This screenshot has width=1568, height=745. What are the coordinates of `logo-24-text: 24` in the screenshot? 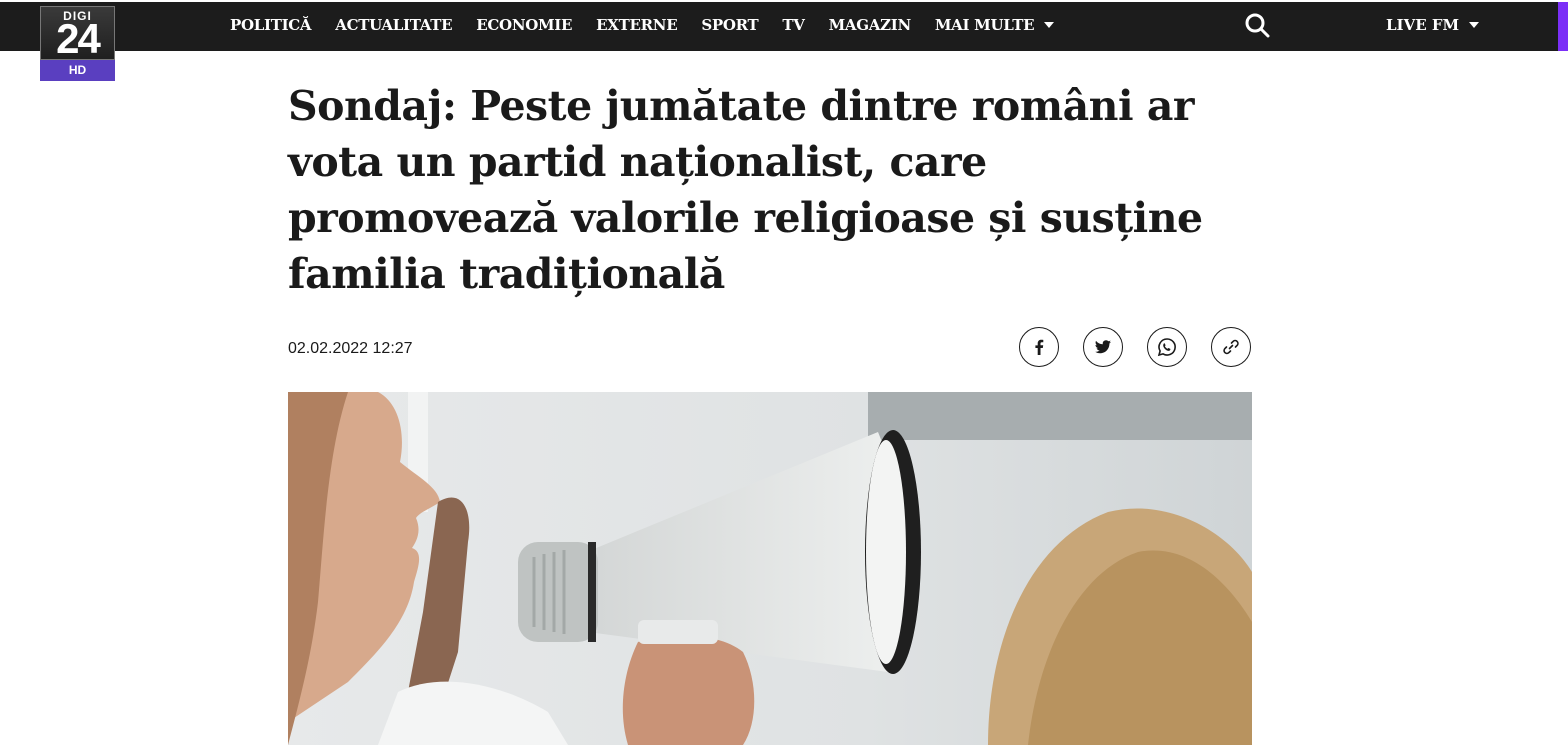 It's located at (78, 38).